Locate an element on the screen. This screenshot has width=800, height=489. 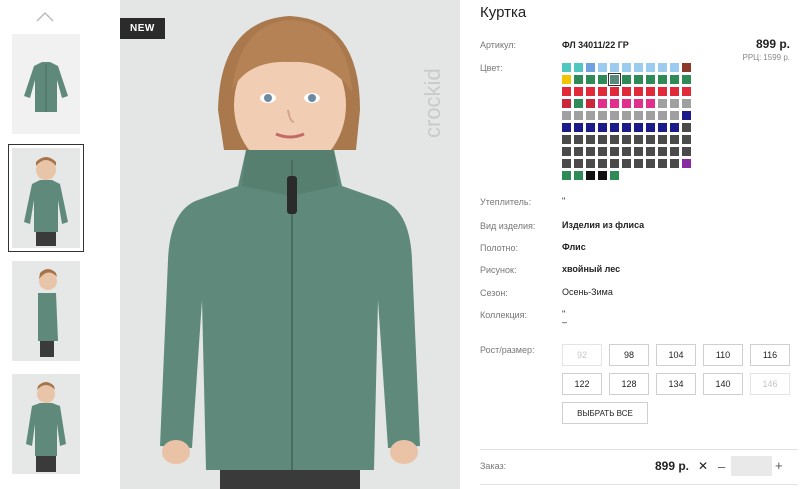
size-option: 128 is located at coordinates (629, 384).